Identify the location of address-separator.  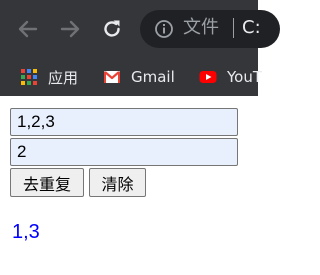
(233, 28).